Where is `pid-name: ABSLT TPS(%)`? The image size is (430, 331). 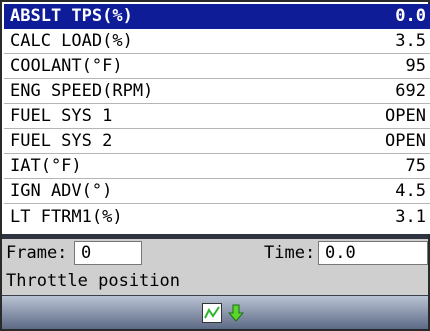 pid-name: ABSLT TPS(%) is located at coordinates (71, 16).